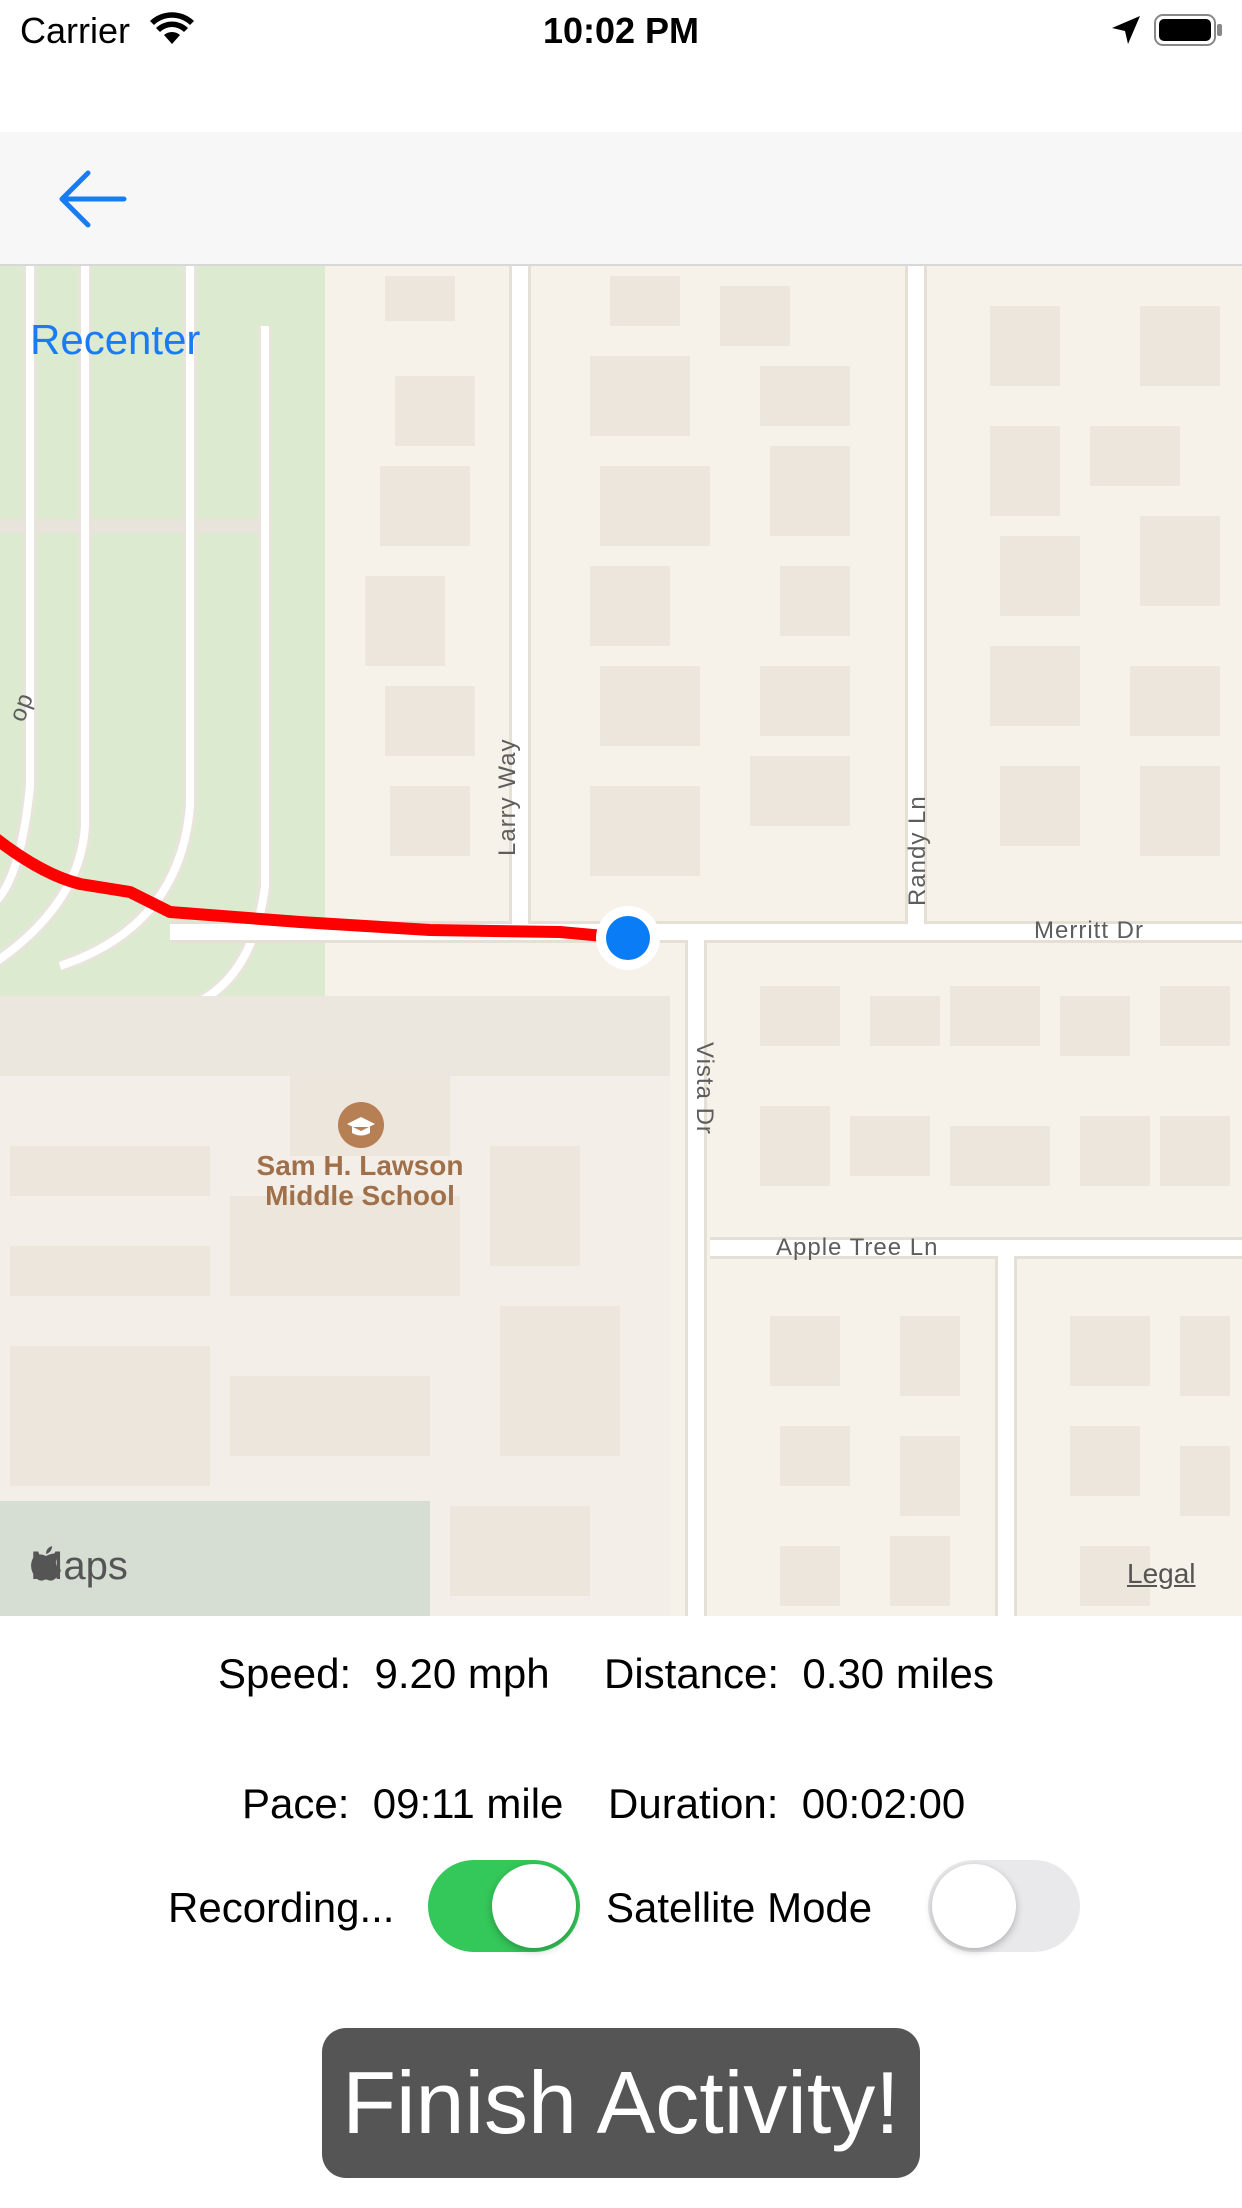 The image size is (1242, 2208). I want to click on recenter-button: Recenter, so click(115, 340).